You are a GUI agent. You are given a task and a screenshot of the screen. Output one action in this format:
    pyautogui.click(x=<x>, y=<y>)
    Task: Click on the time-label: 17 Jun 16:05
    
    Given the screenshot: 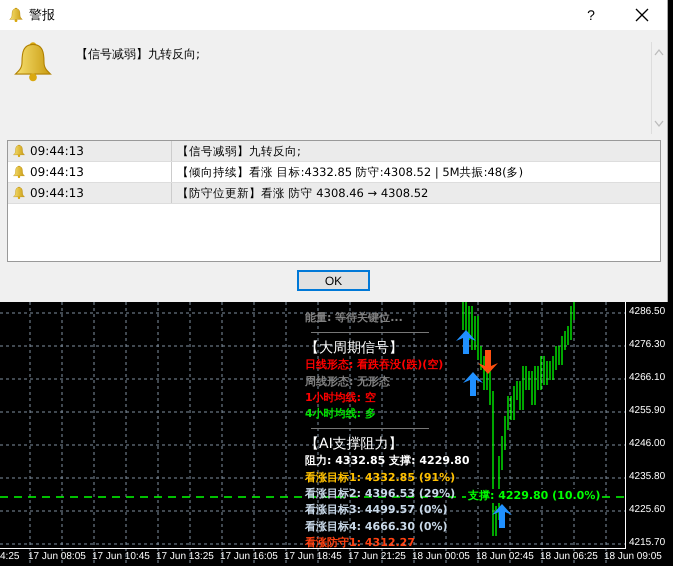 What is the action you would take?
    pyautogui.click(x=249, y=556)
    